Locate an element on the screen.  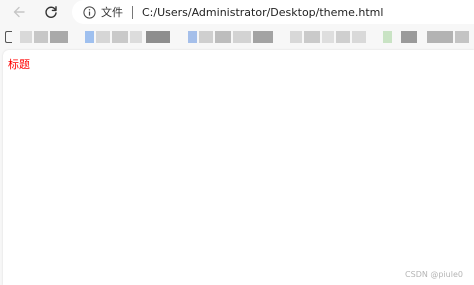
reload-icon is located at coordinates (51, 12).